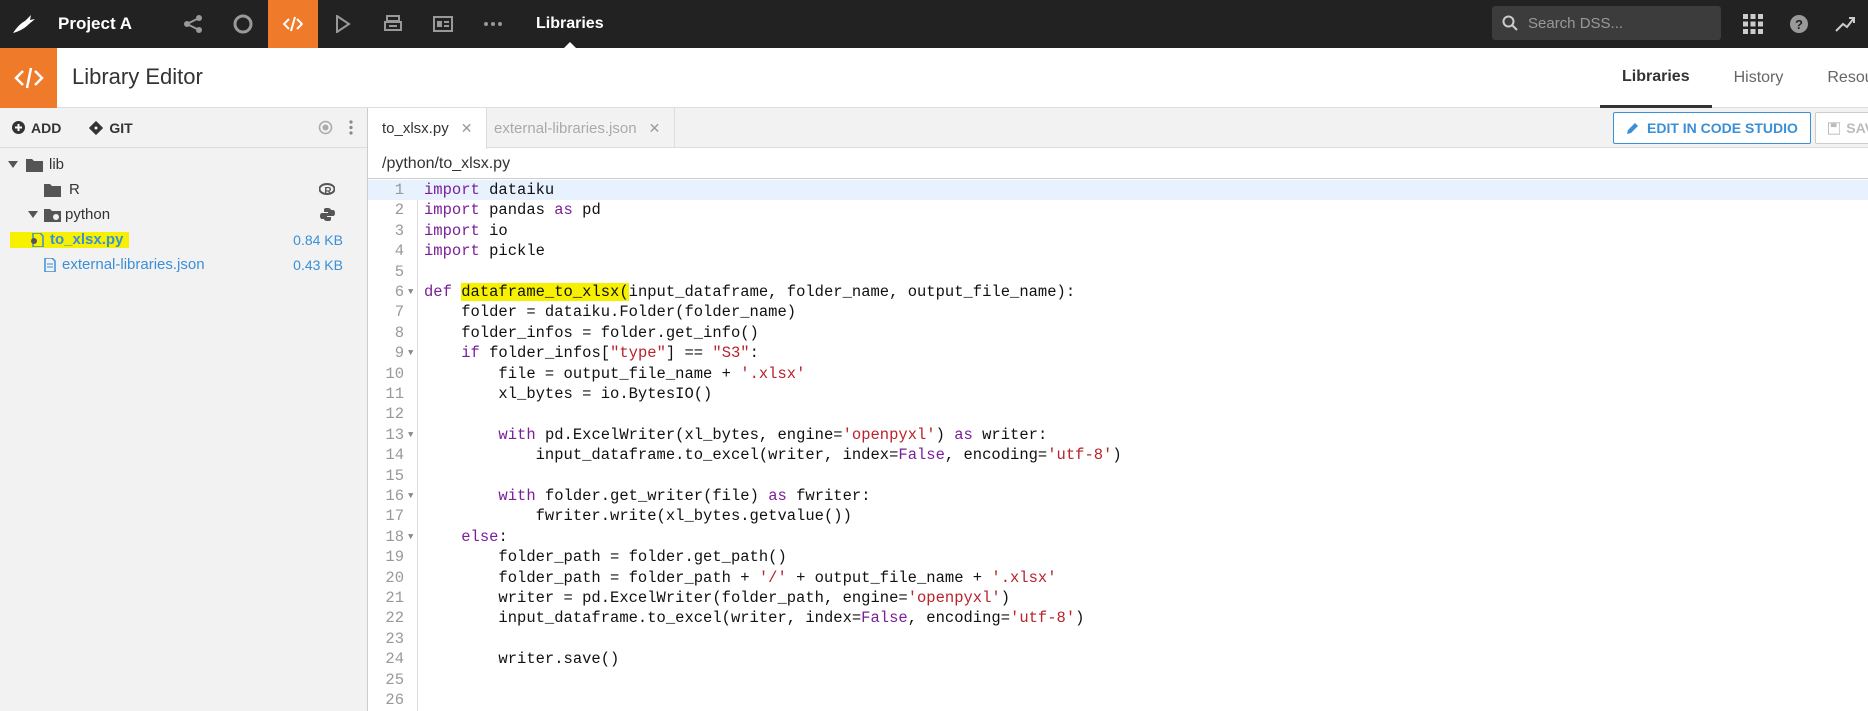 The width and height of the screenshot is (1868, 711). What do you see at coordinates (1759, 78) in the screenshot?
I see `tab-history: History` at bounding box center [1759, 78].